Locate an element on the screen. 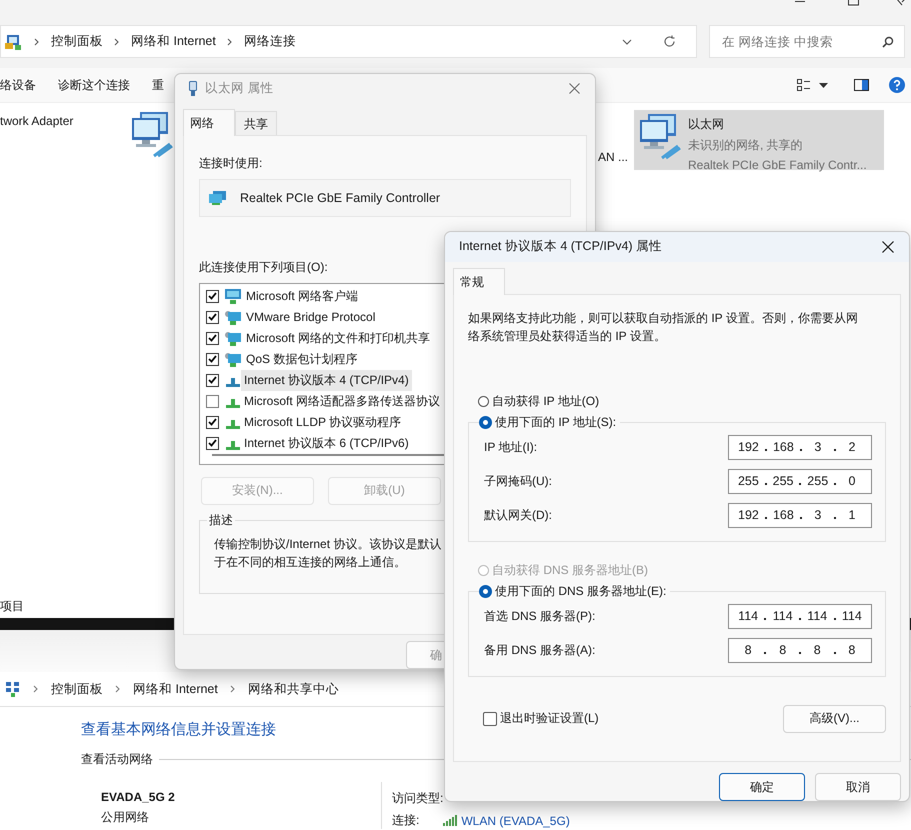 This screenshot has height=830, width=911. field-label: 首选 DNS 服务器(P): is located at coordinates (540, 616).